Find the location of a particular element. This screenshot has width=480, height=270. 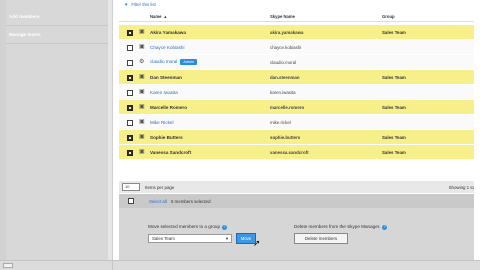

table-row: ⚙ claudio moral Admin claudio.moral is located at coordinates (296, 62).